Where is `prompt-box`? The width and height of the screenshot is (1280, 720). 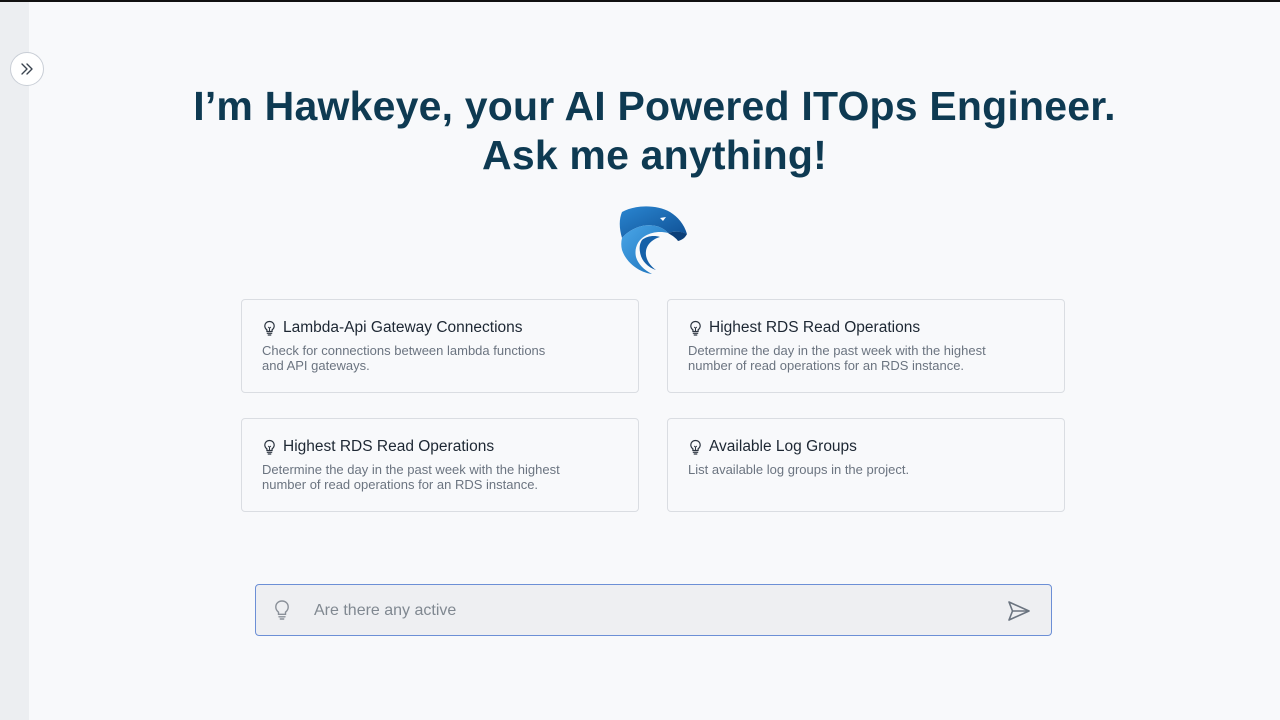
prompt-box is located at coordinates (653, 610).